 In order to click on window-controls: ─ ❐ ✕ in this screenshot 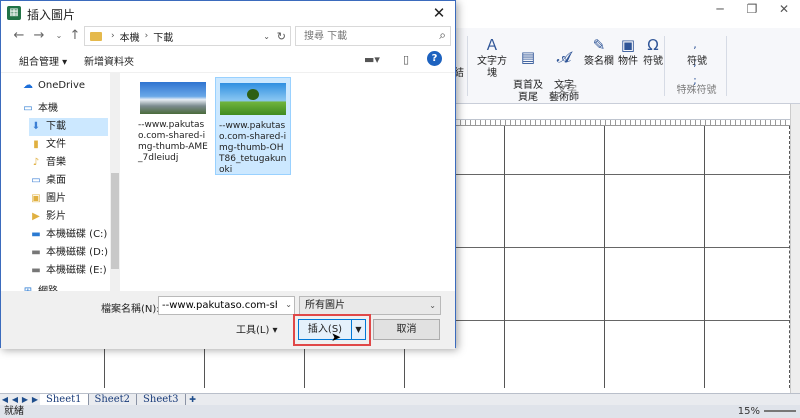, I will do `click(752, 10)`.